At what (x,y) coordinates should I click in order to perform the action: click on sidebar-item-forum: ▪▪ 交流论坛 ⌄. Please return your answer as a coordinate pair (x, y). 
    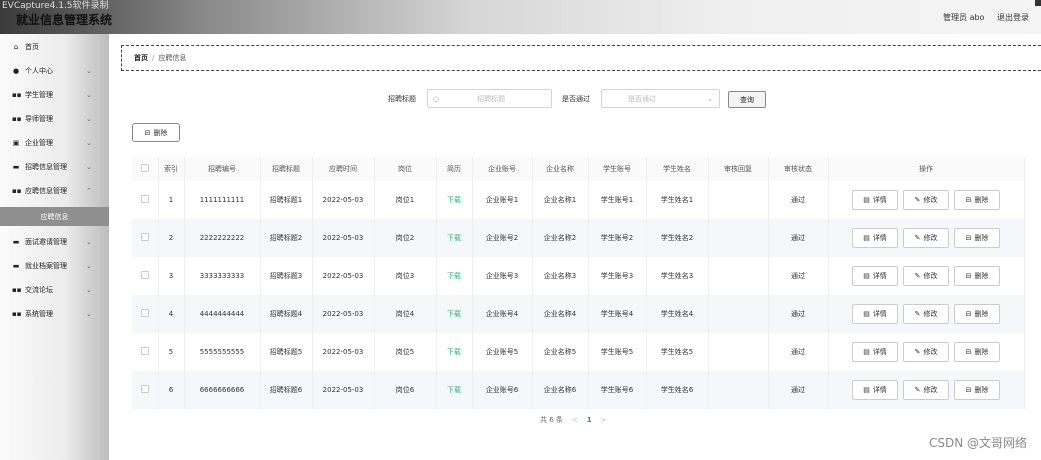
    Looking at the image, I should click on (54, 289).